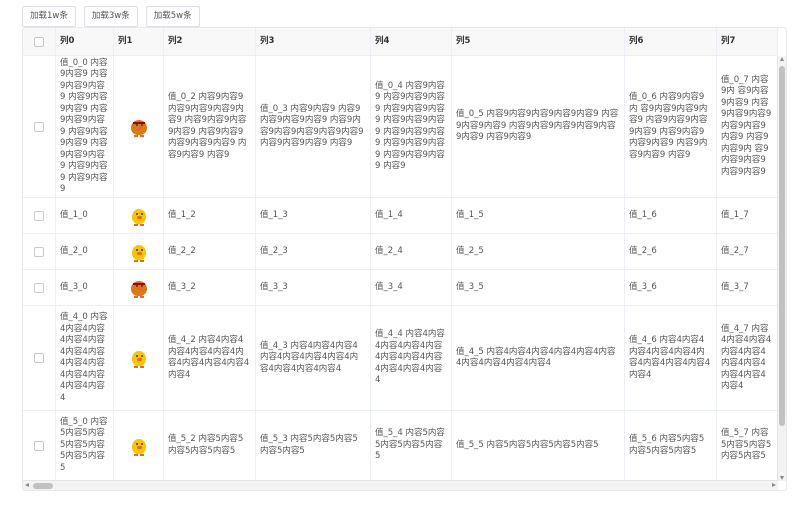 This screenshot has width=800, height=509. Describe the element at coordinates (313, 41) in the screenshot. I see `column-header-3: 列3` at that location.